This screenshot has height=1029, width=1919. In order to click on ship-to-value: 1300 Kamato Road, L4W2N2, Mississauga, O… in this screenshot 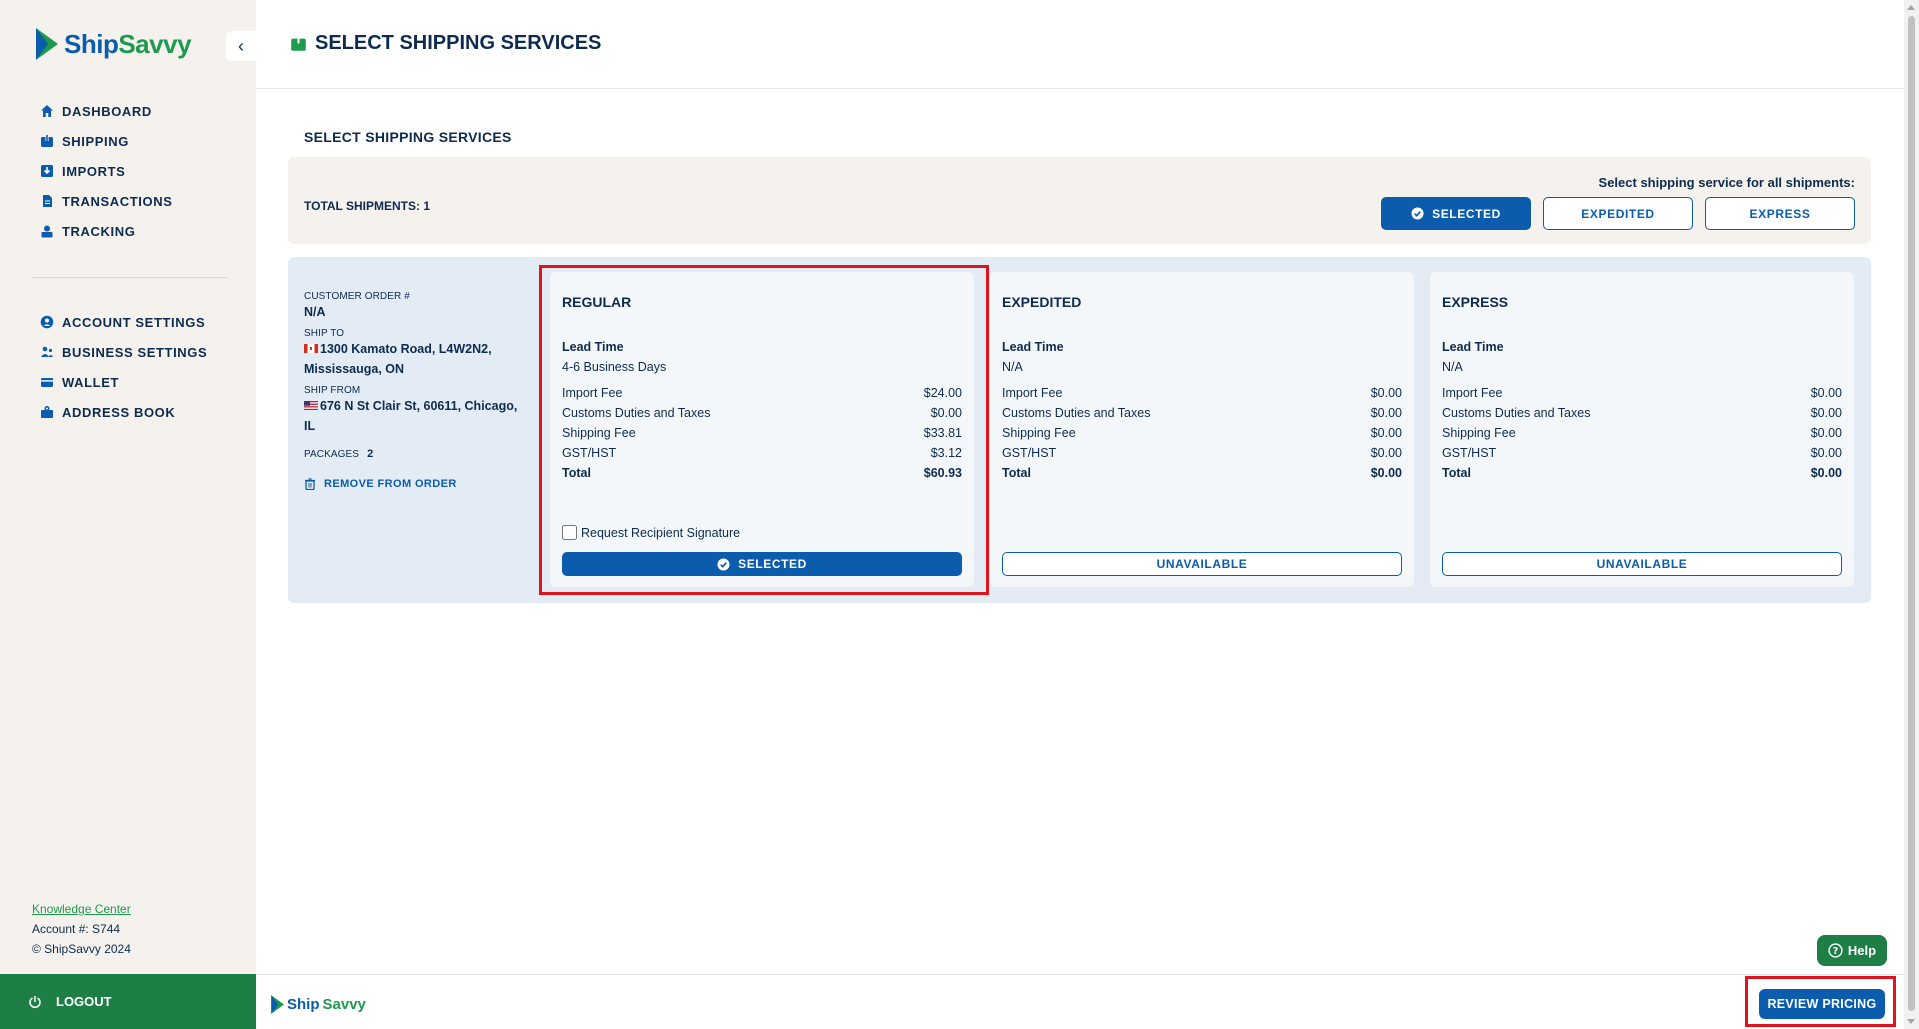, I will do `click(398, 359)`.